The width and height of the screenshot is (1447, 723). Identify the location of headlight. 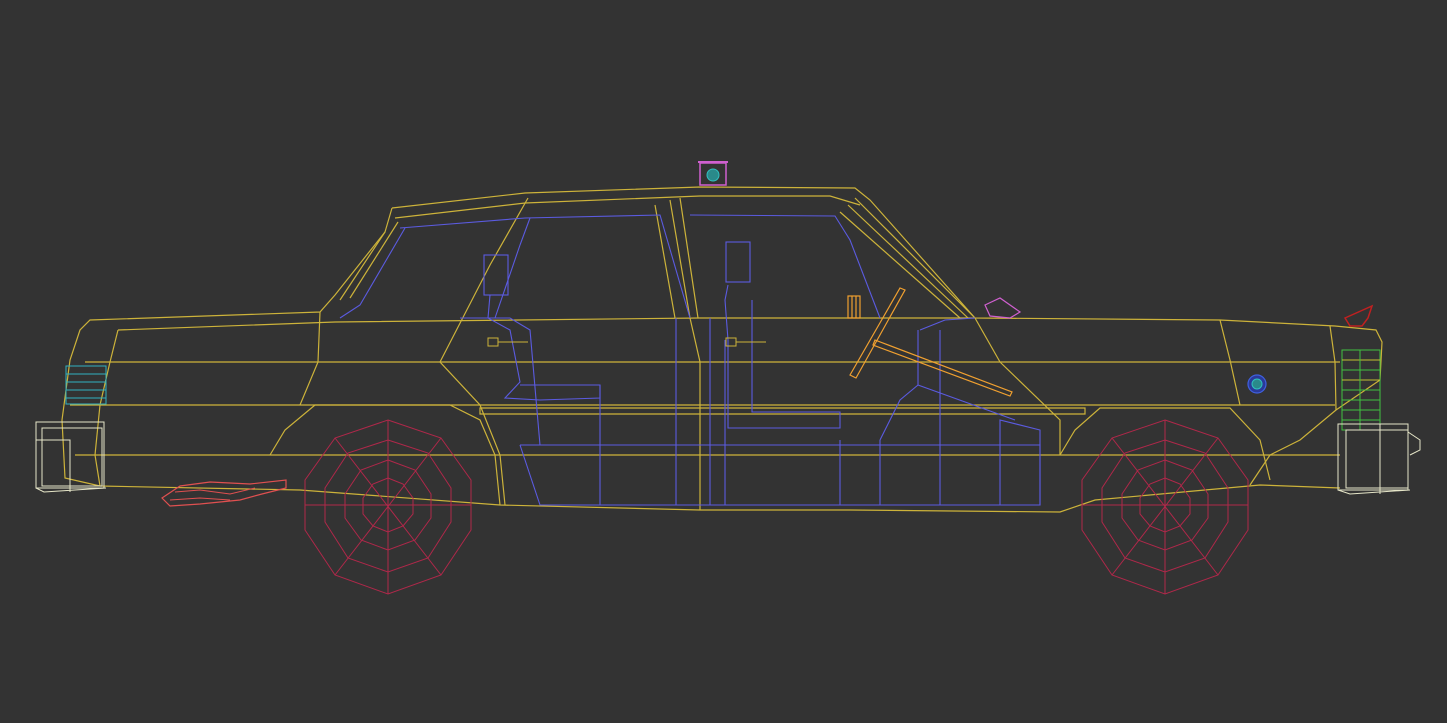
(1361, 390).